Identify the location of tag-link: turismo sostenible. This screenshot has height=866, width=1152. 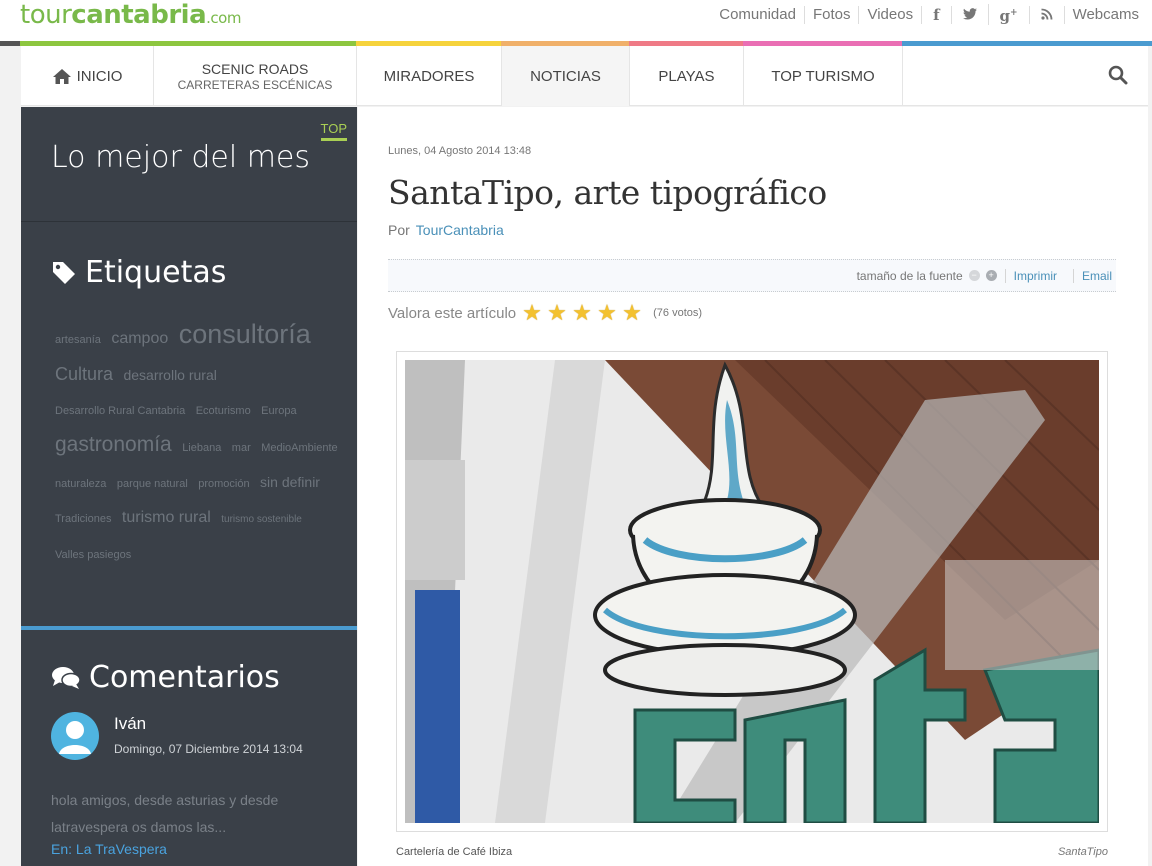
(261, 519).